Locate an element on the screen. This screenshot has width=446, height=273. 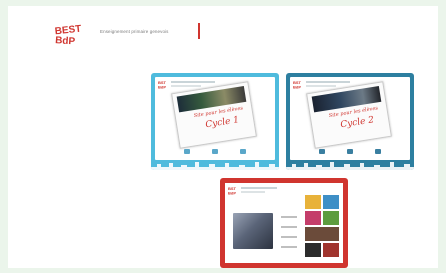
preview-collage is located at coordinates (322, 226).